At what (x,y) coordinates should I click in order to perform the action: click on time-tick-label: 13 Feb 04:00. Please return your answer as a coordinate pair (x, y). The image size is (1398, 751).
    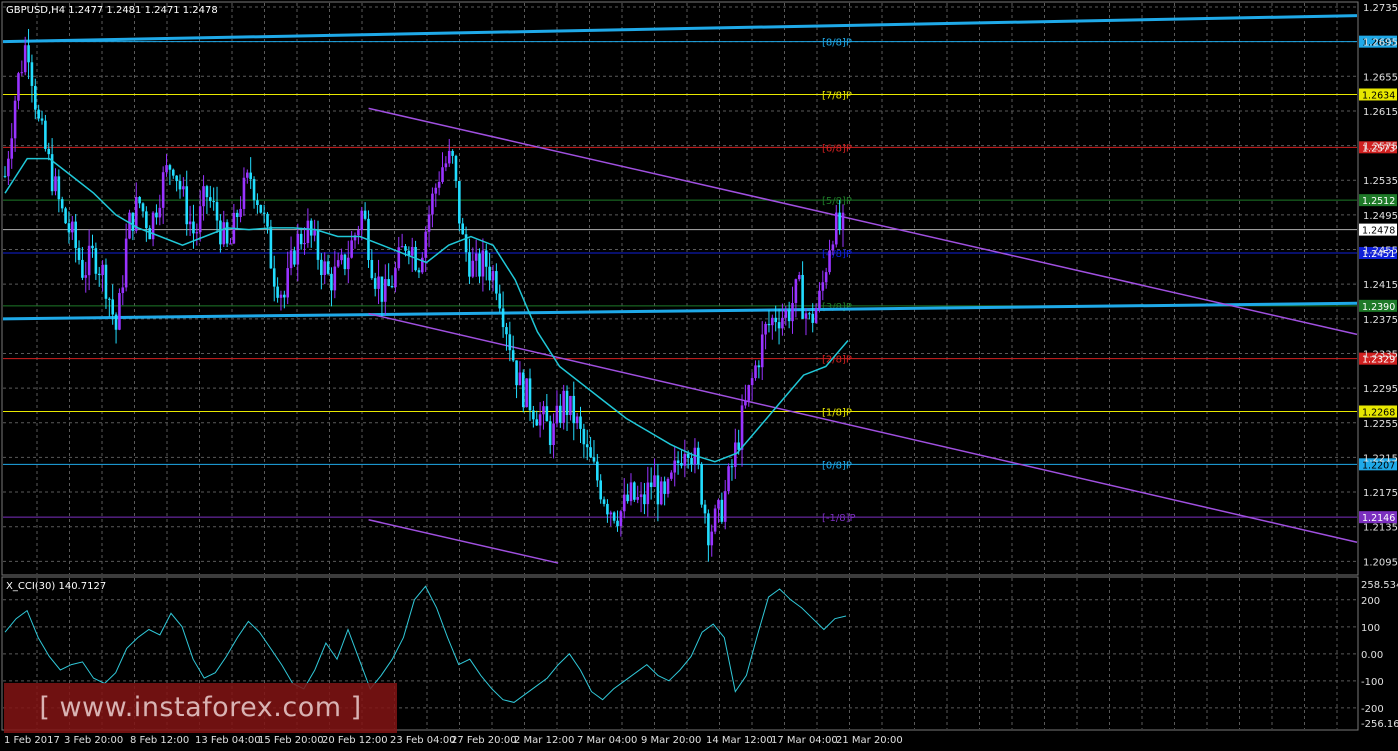
    Looking at the image, I should click on (228, 740).